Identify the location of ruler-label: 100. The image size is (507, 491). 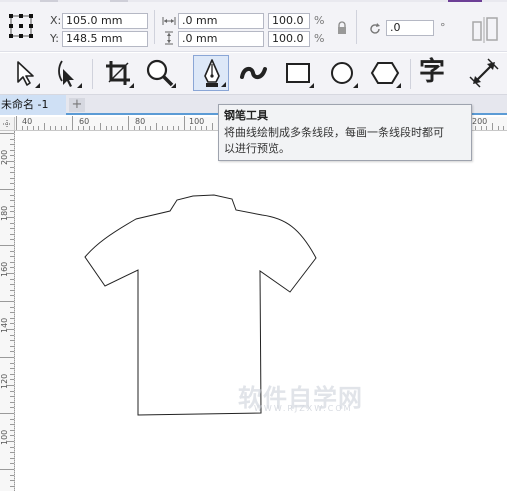
(4, 437).